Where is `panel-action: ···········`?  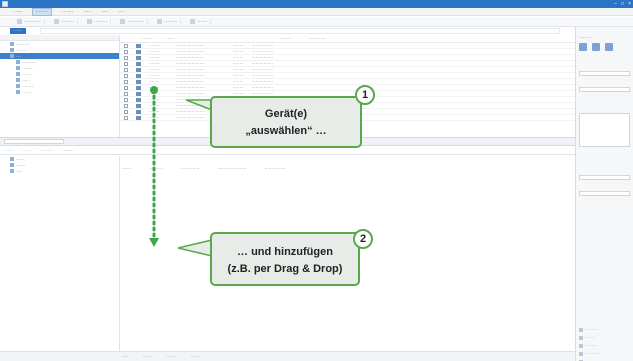
panel-action: ··········· is located at coordinates (589, 353).